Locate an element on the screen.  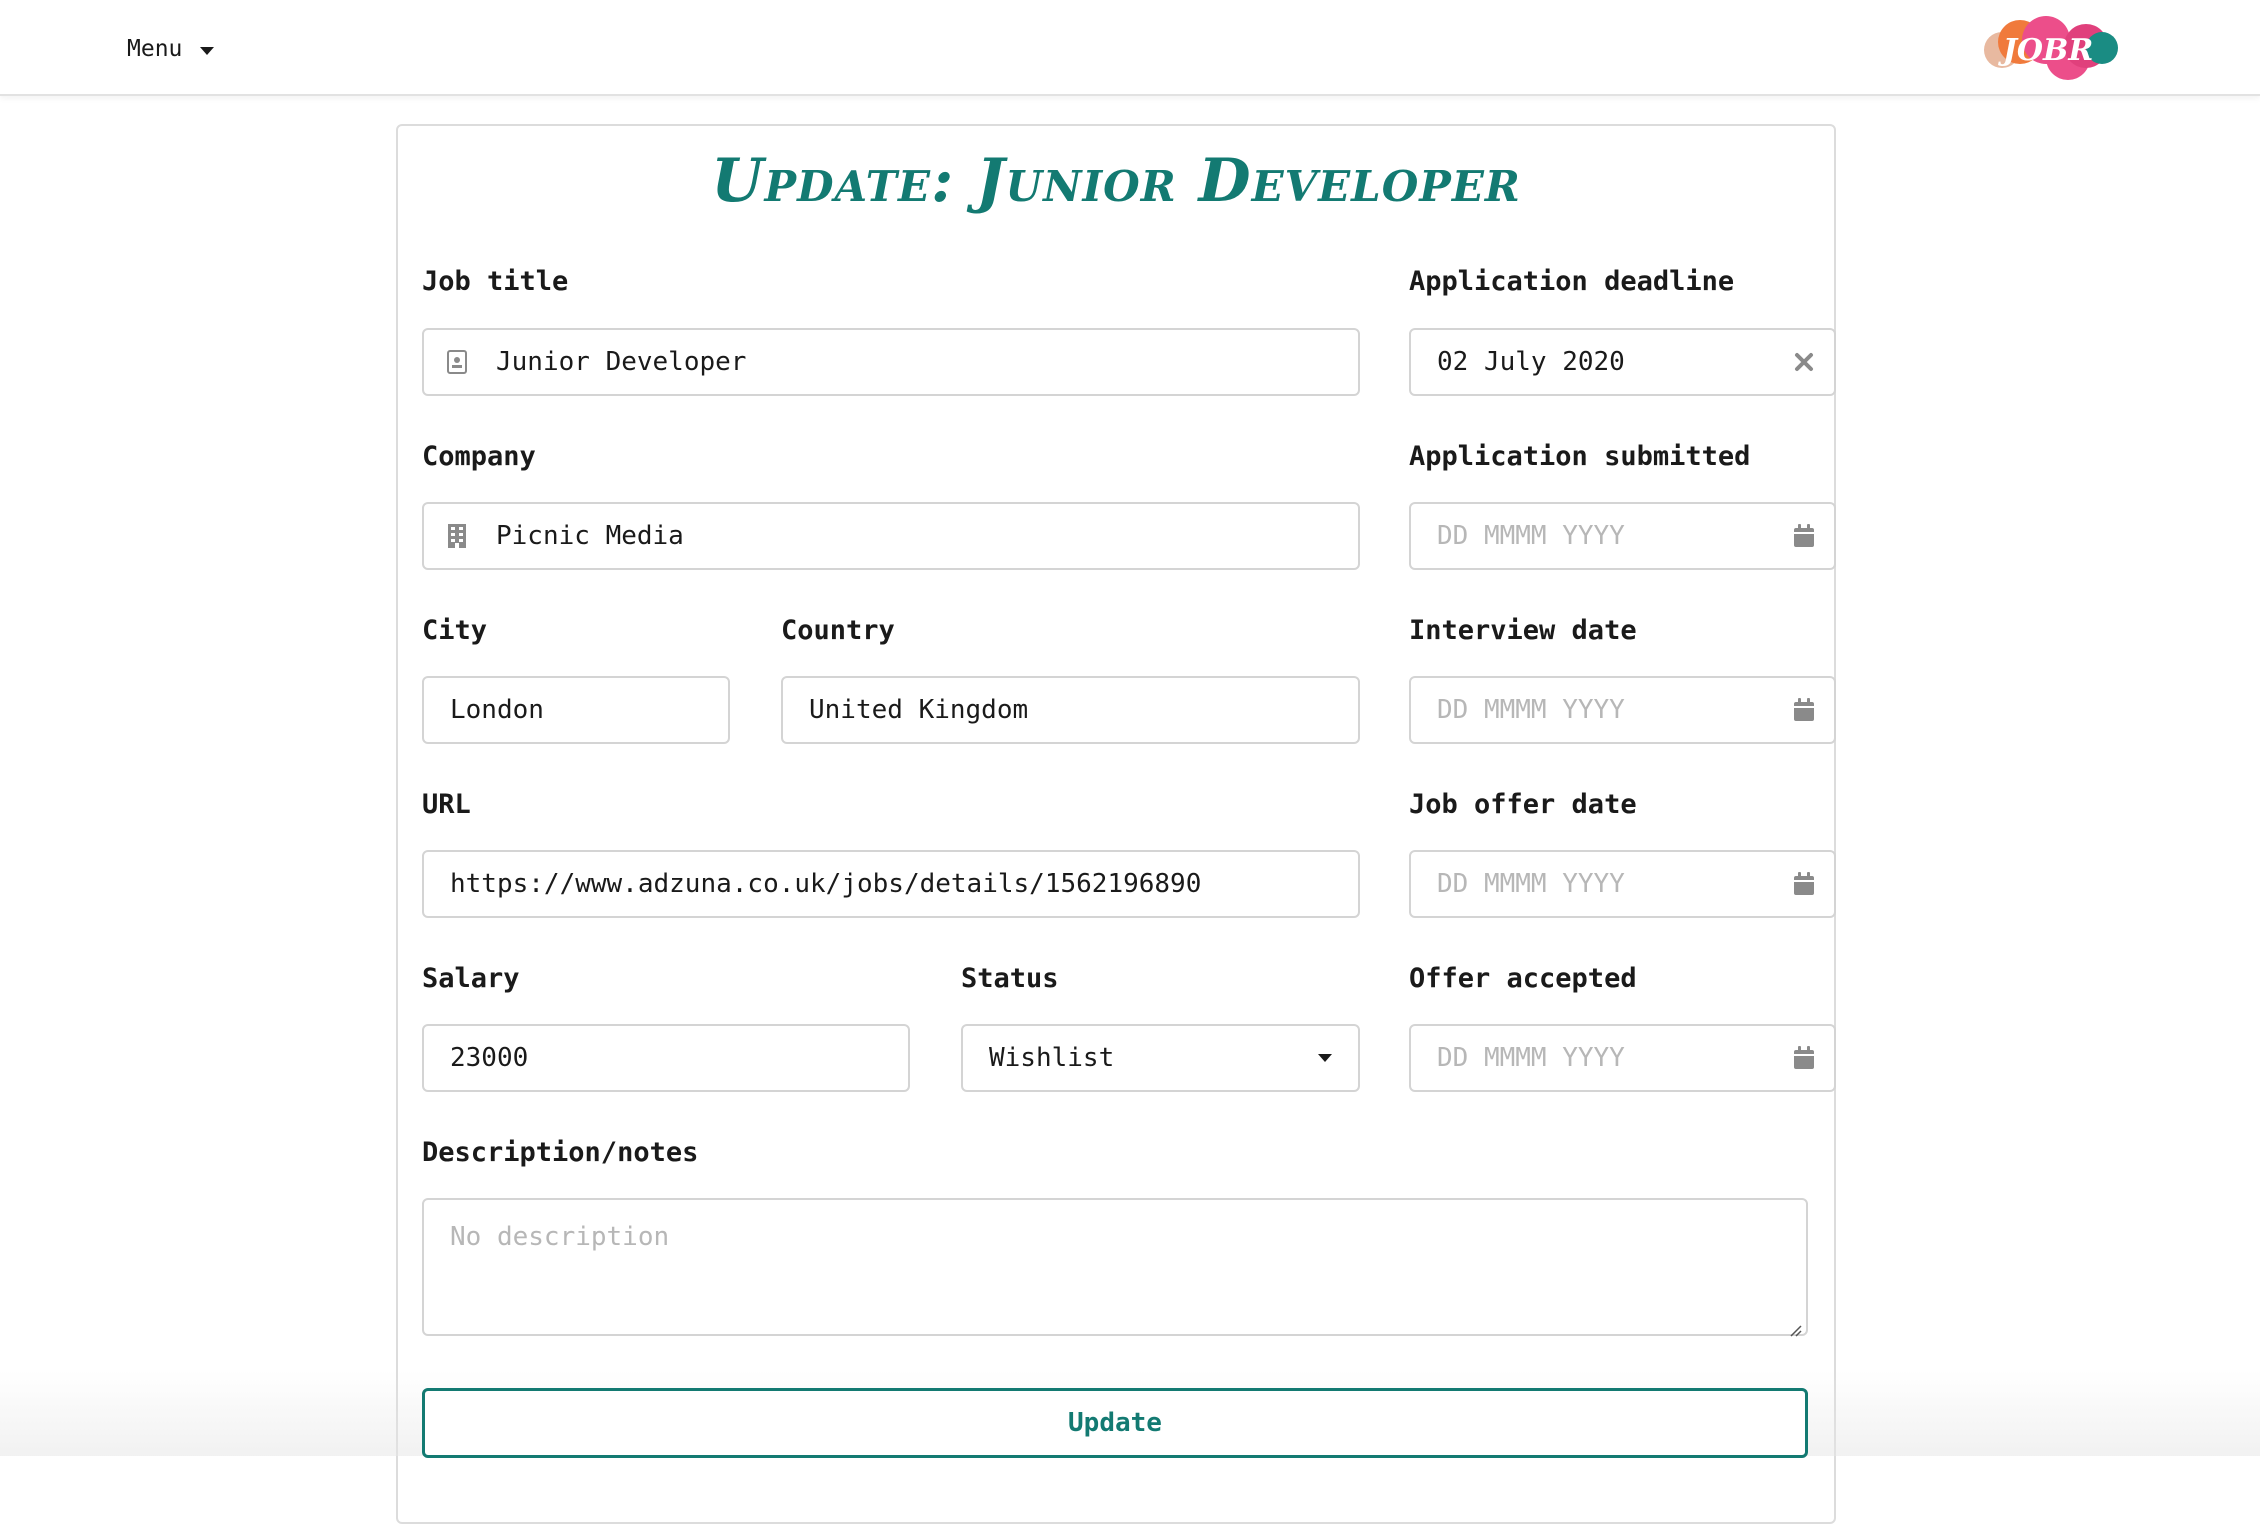
update-button: Update is located at coordinates (1115, 1423).